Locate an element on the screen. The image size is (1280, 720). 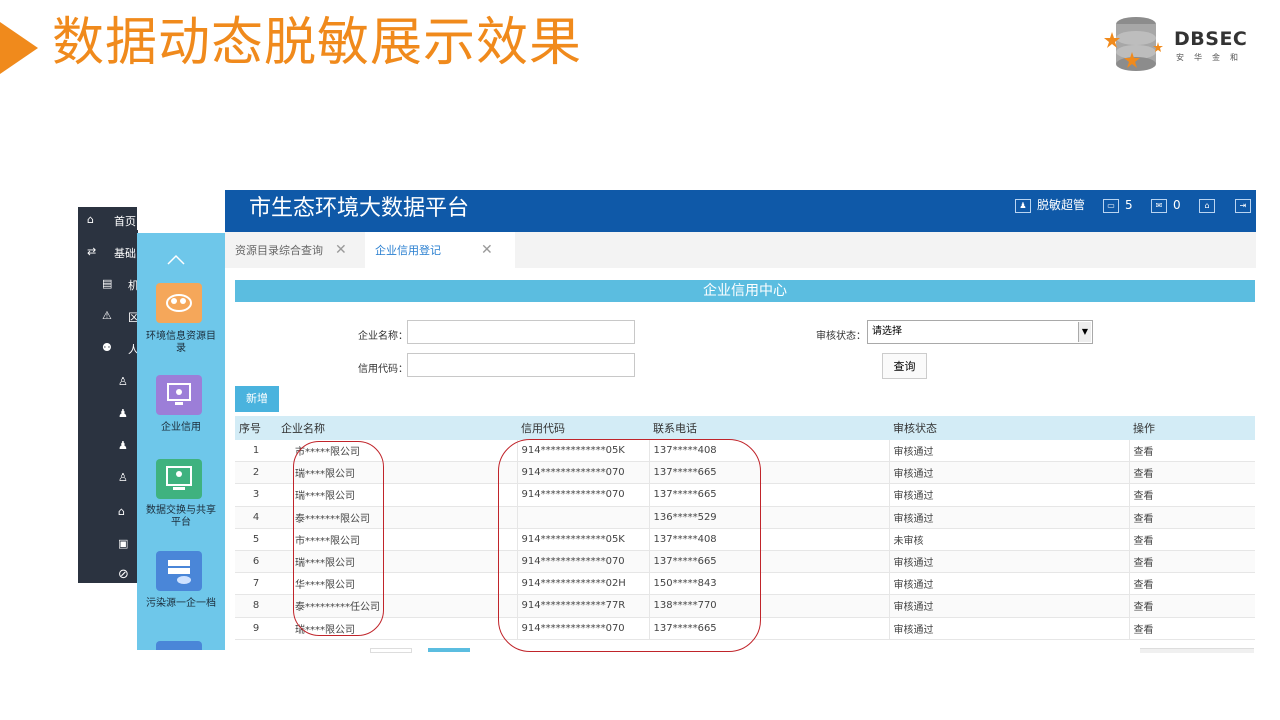
sidebar-item-label: 企业信用 is located at coordinates (181, 427).